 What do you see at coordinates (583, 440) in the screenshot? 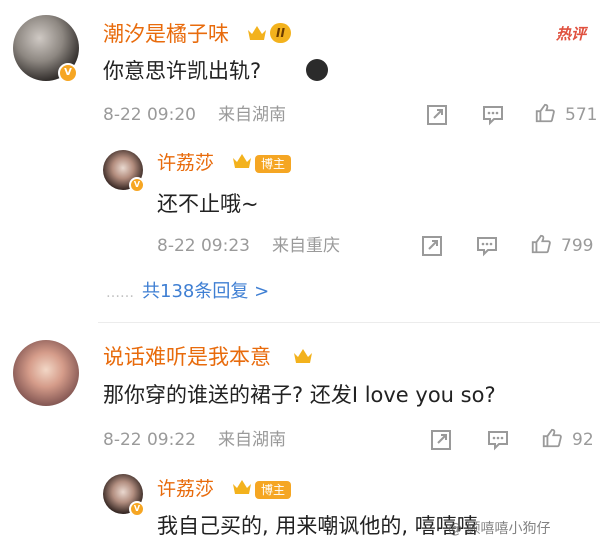
I see `like-count: 92` at bounding box center [583, 440].